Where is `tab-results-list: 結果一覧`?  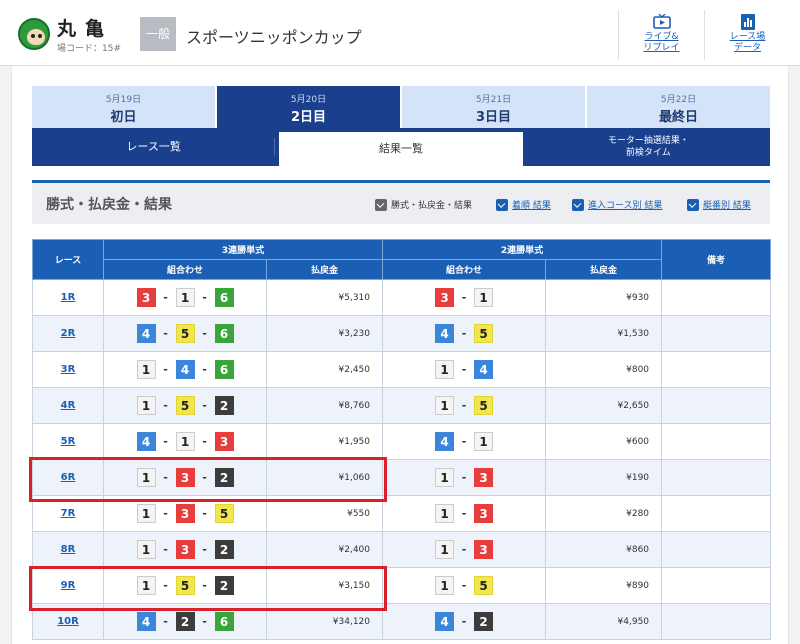 tab-results-list: 結果一覧 is located at coordinates (401, 149).